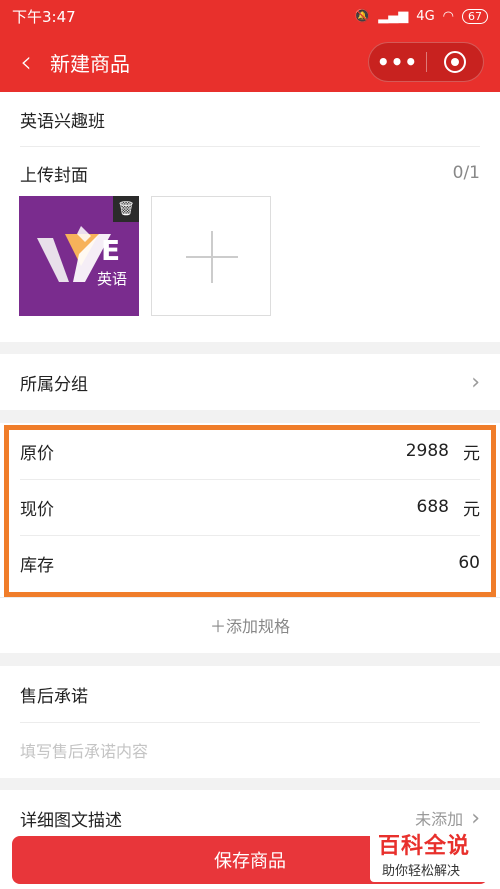  What do you see at coordinates (250, 173) in the screenshot?
I see `cover-header: 上传封面 0/1` at bounding box center [250, 173].